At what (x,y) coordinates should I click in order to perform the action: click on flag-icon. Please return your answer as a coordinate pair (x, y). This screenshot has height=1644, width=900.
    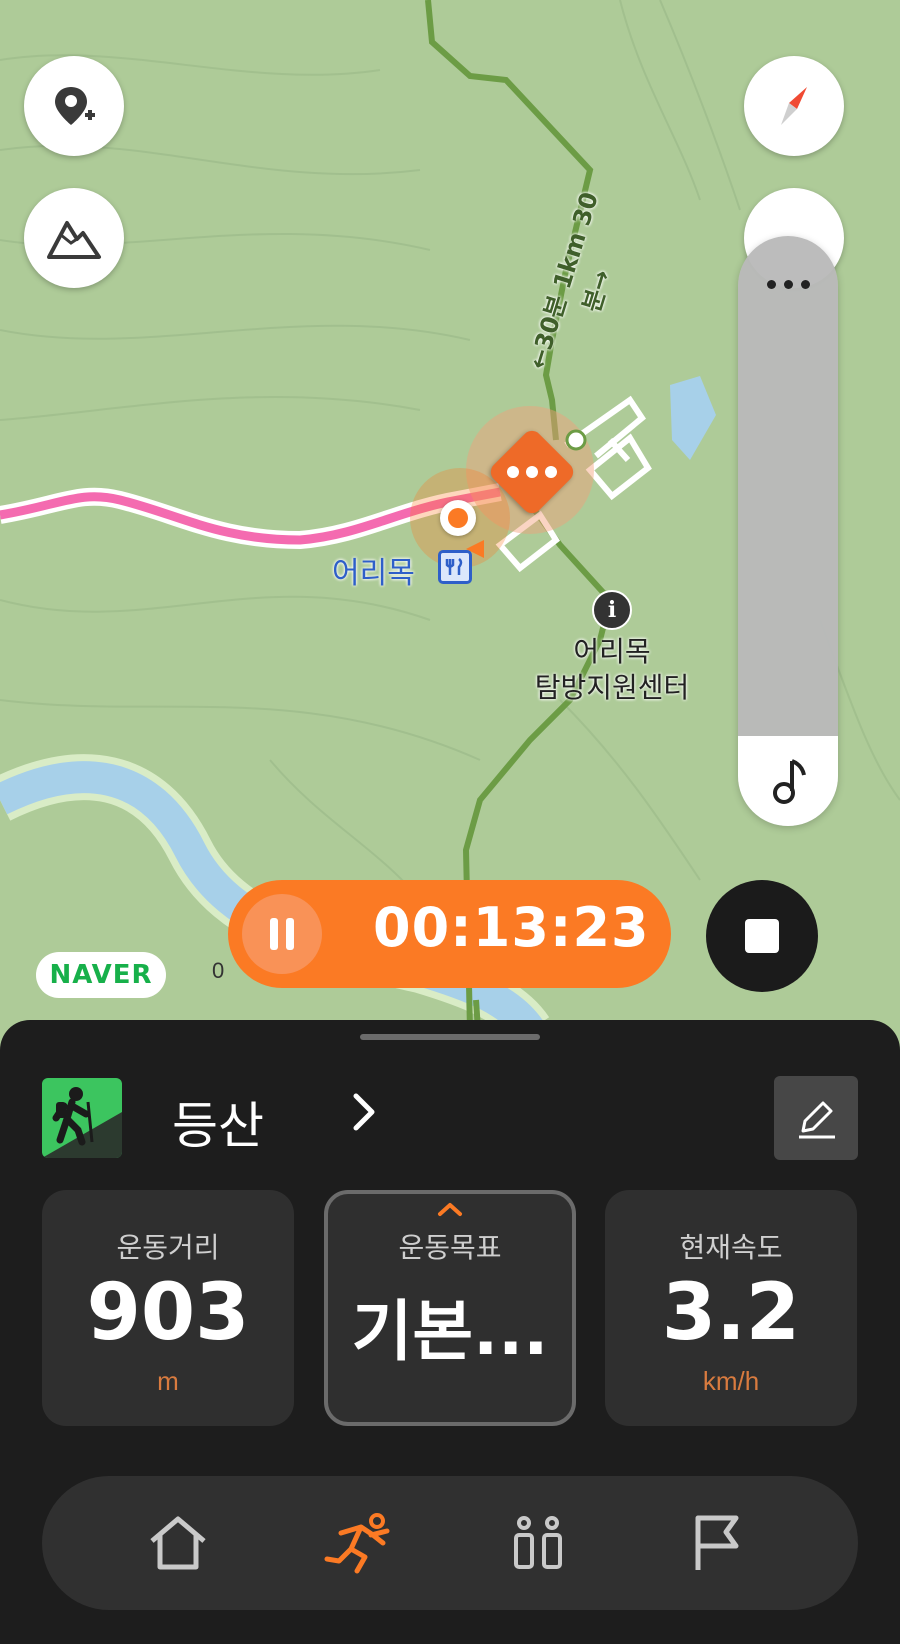
    Looking at the image, I should click on (717, 1542).